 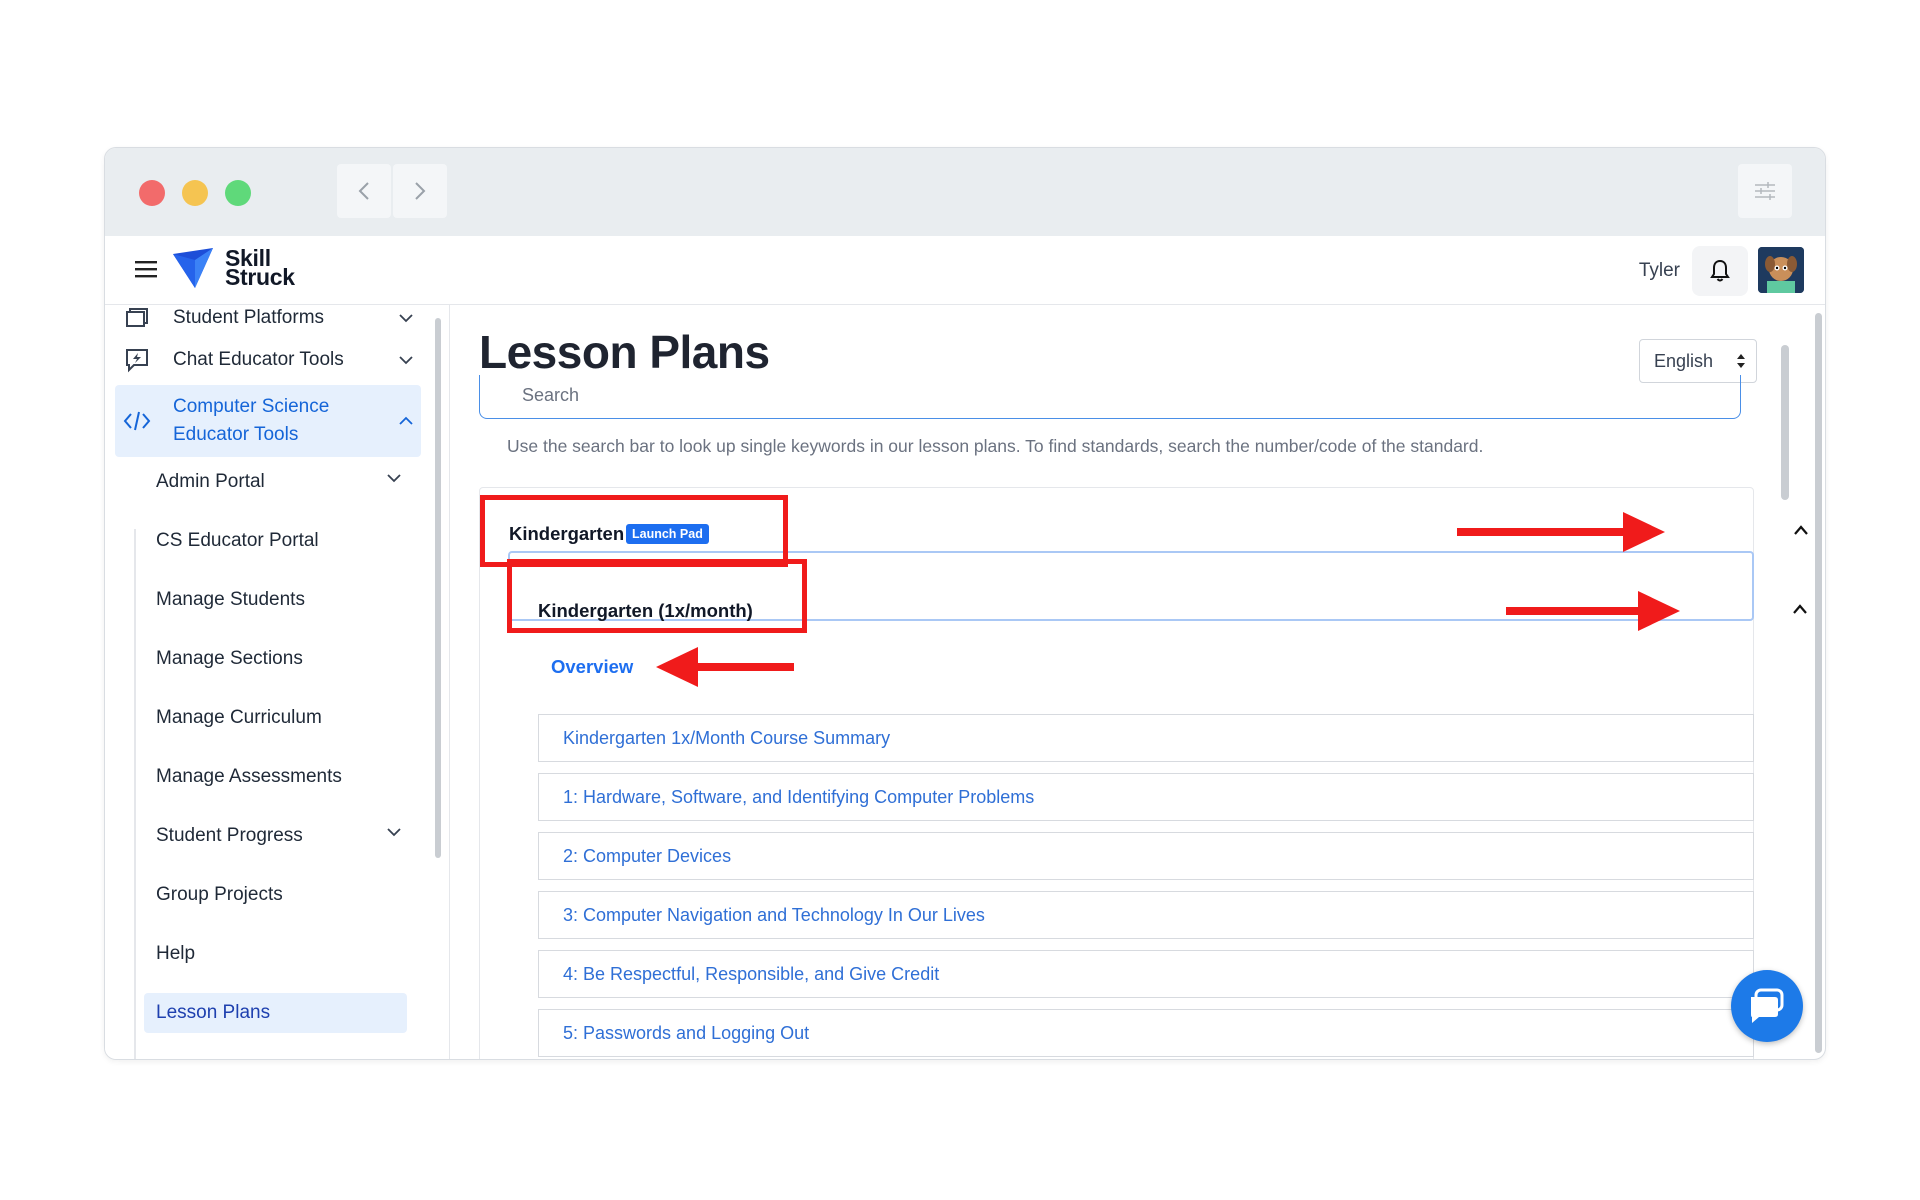 What do you see at coordinates (657, 596) in the screenshot?
I see `annotation-box-course` at bounding box center [657, 596].